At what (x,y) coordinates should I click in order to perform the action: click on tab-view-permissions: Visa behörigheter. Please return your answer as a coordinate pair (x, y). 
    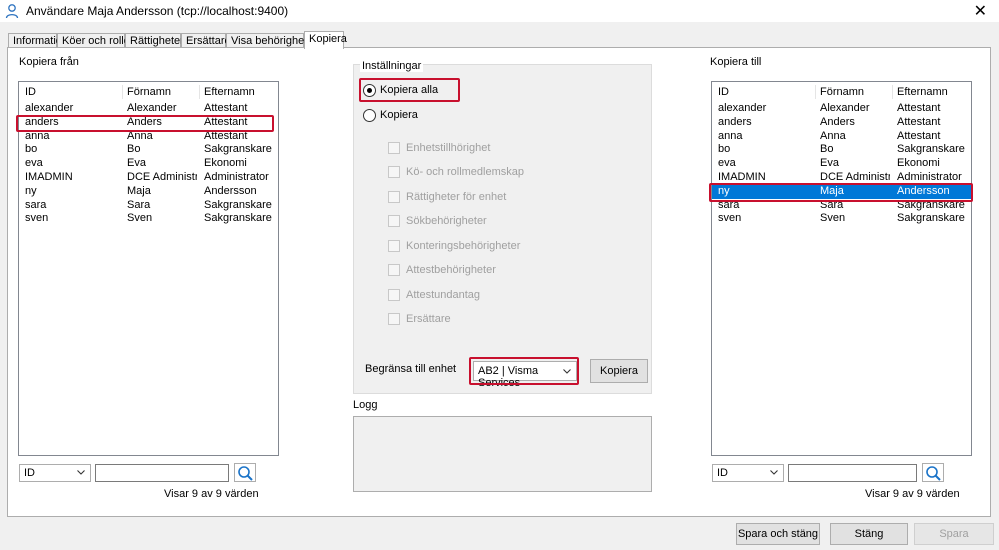
    Looking at the image, I should click on (271, 40).